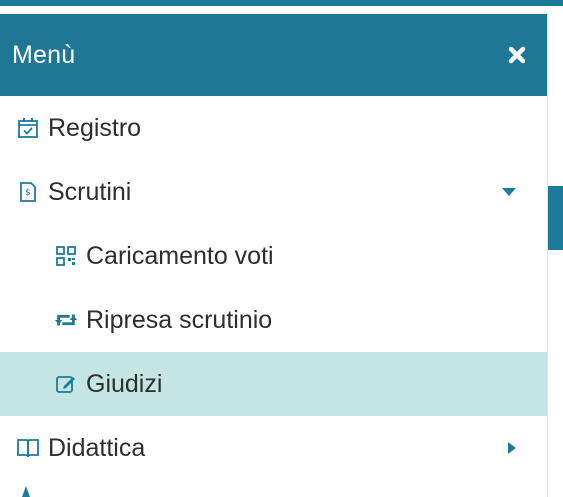 This screenshot has height=497, width=563. Describe the element at coordinates (66, 320) in the screenshot. I see `retweet-icon` at that location.